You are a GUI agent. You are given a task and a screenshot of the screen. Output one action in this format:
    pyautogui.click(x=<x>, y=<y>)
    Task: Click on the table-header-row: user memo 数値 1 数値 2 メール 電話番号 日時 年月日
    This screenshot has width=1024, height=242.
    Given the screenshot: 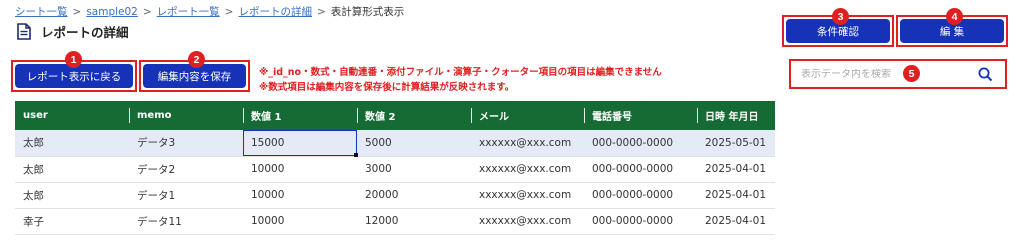 What is the action you would take?
    pyautogui.click(x=395, y=115)
    